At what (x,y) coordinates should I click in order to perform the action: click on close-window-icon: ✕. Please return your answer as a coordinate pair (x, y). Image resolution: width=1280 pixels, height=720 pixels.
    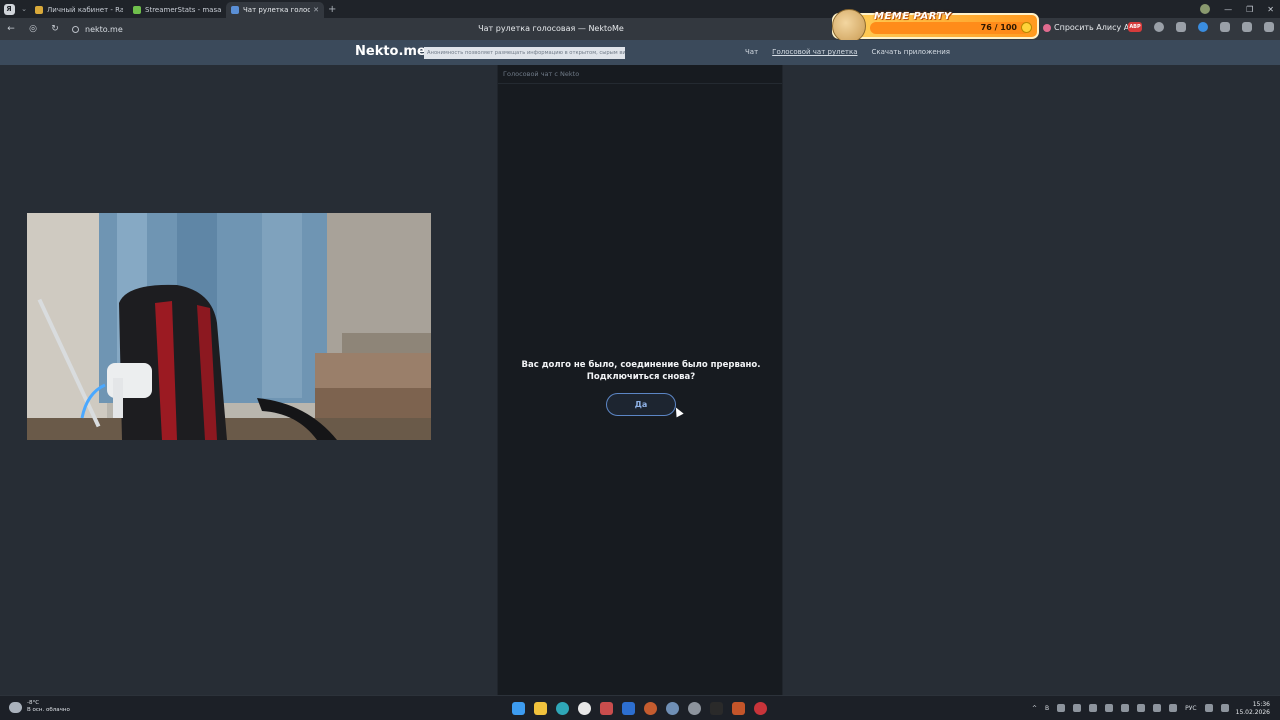
    Looking at the image, I should click on (1270, 9).